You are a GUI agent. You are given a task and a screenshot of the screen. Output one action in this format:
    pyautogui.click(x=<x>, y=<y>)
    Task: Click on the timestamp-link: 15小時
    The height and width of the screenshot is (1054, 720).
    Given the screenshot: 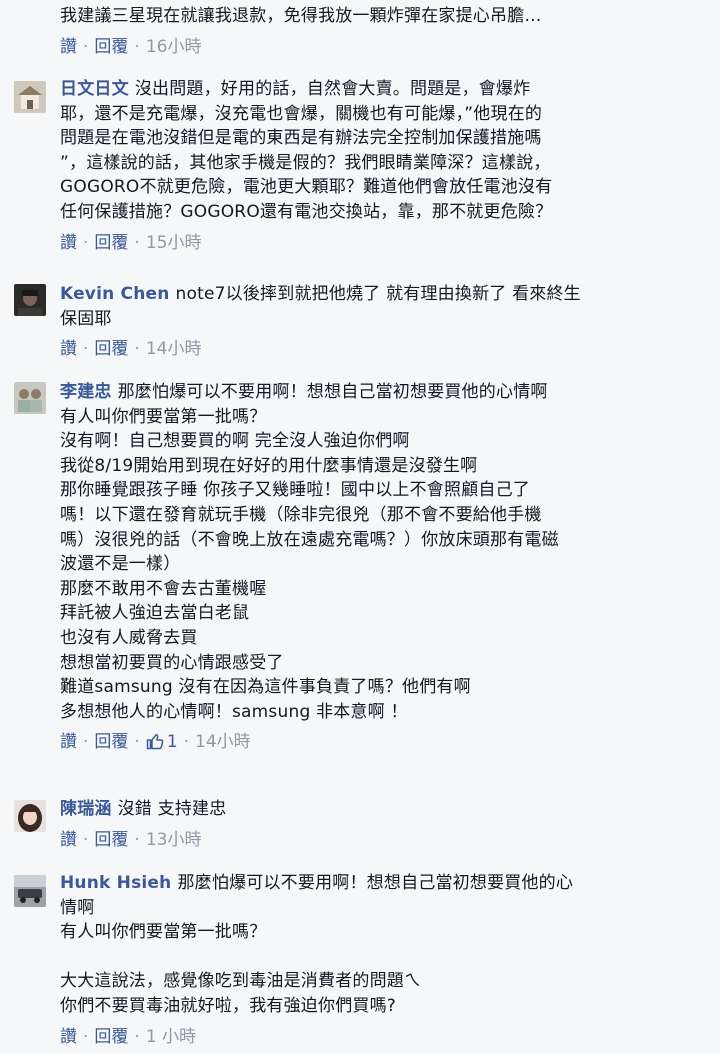 What is the action you would take?
    pyautogui.click(x=174, y=243)
    